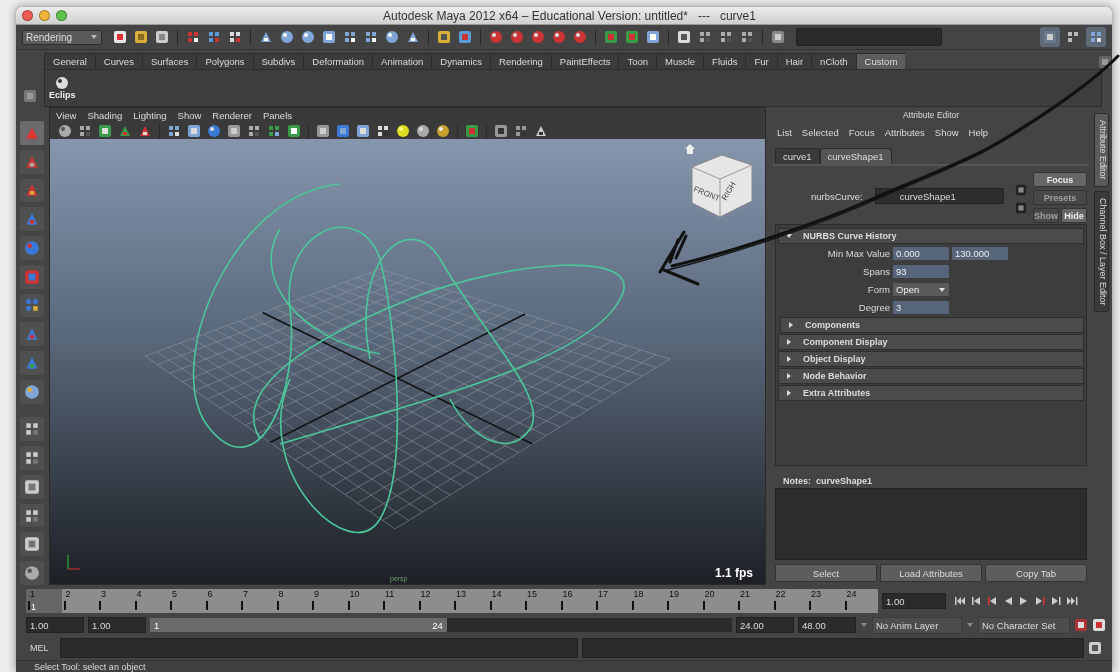 The height and width of the screenshot is (672, 1120). I want to click on panel-button: Copy Tab, so click(1036, 573).